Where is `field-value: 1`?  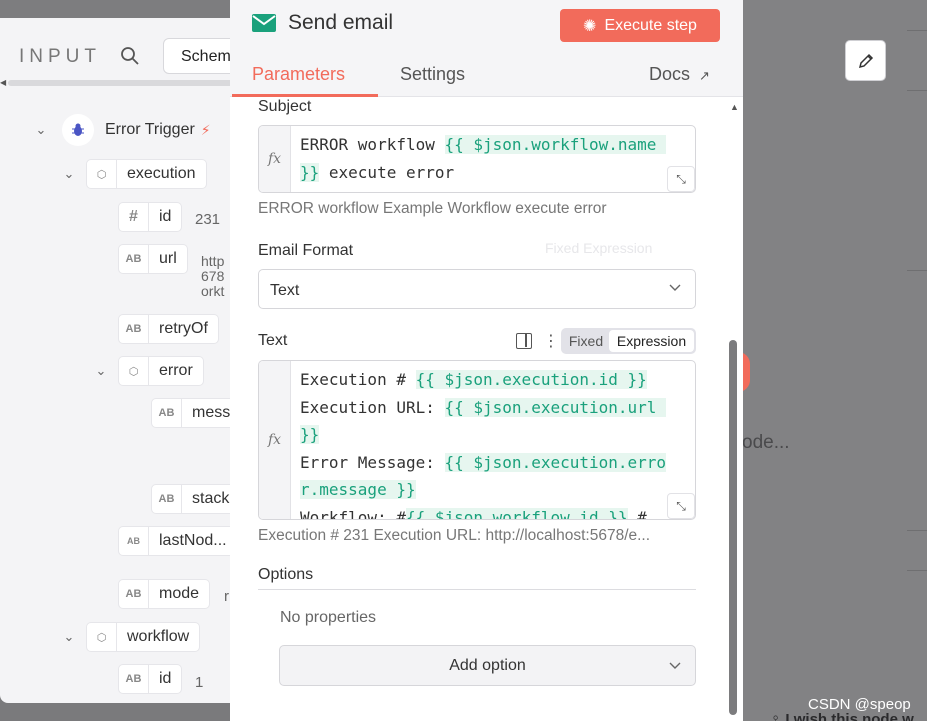
field-value: 1 is located at coordinates (199, 682).